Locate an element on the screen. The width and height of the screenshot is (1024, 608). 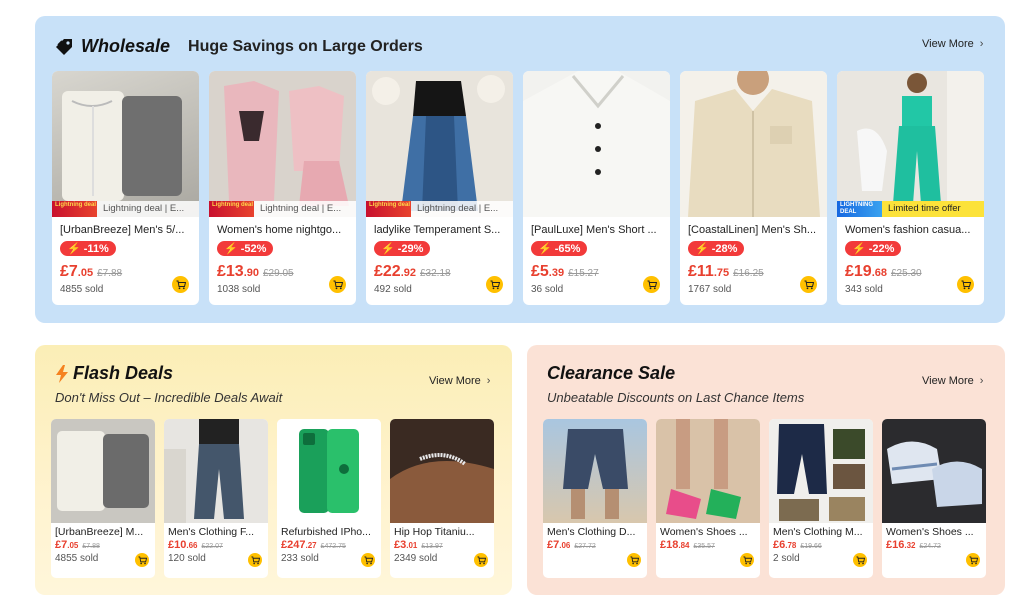
price-int: £10 is located at coordinates (177, 545).